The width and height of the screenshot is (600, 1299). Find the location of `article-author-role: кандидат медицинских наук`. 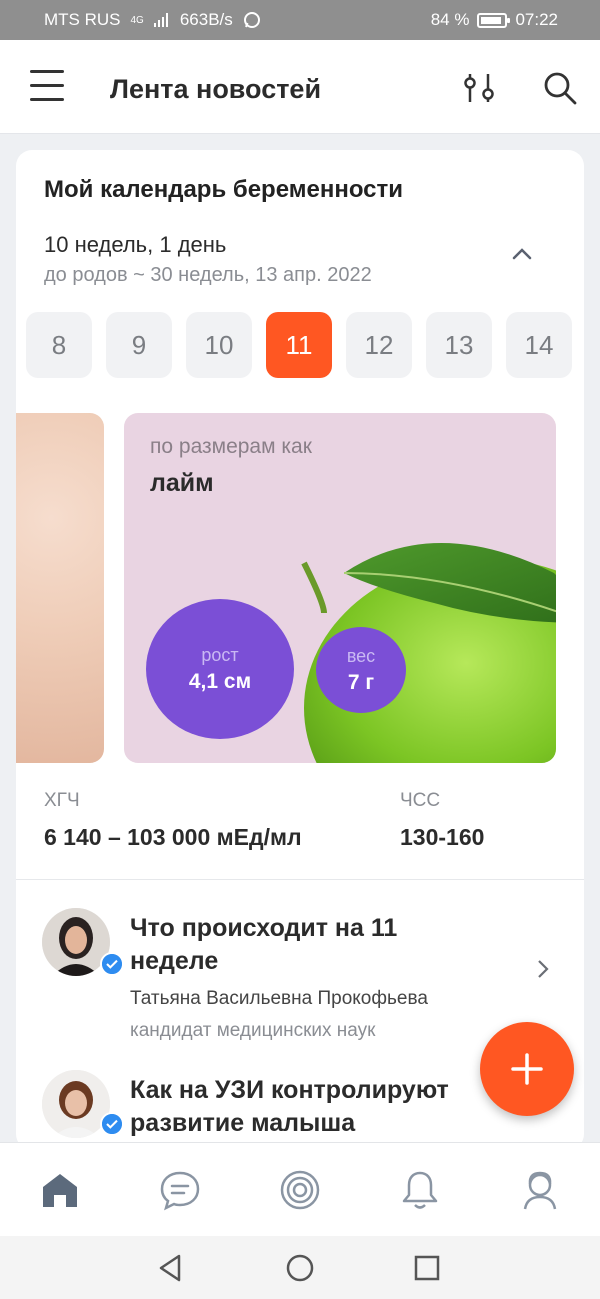

article-author-role: кандидат медицинских наук is located at coordinates (253, 1030).